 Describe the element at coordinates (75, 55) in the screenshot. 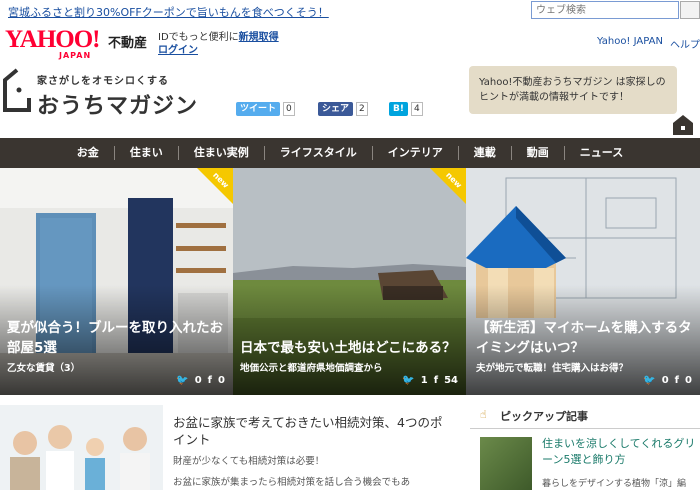

I see `yahoo-logo-sub: JAPAN` at that location.